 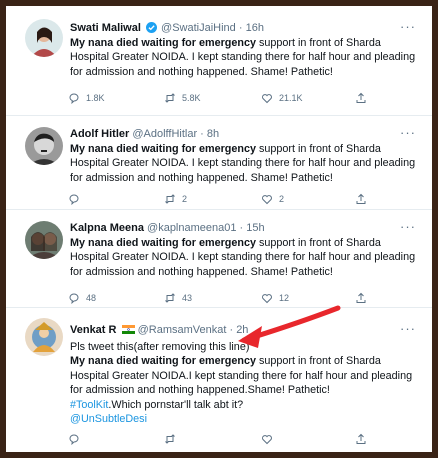 What do you see at coordinates (275, 298) in the screenshot?
I see `like-button: 12` at bounding box center [275, 298].